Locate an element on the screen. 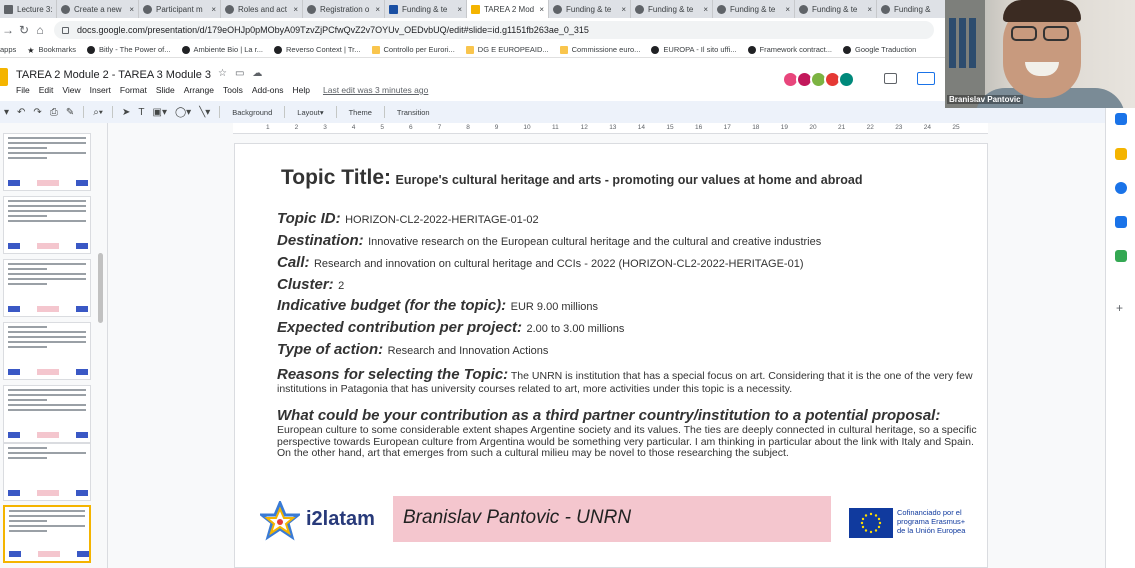 This screenshot has width=1135, height=568. menu-item: Edit is located at coordinates (46, 90).